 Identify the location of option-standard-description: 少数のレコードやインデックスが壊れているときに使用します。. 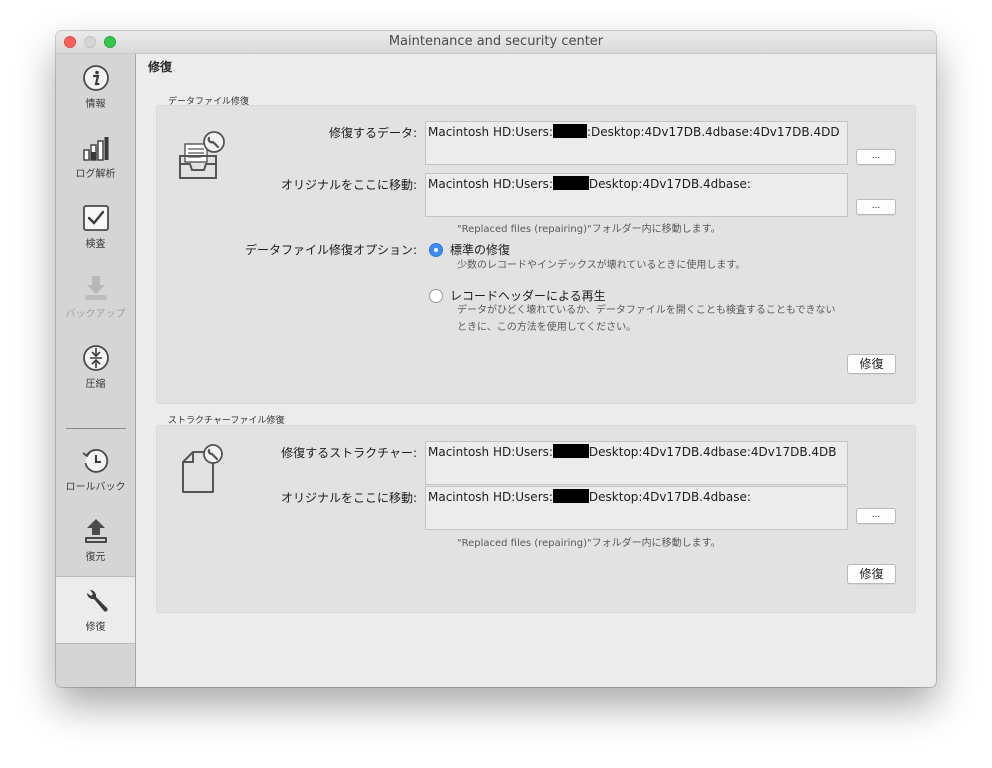
(601, 265).